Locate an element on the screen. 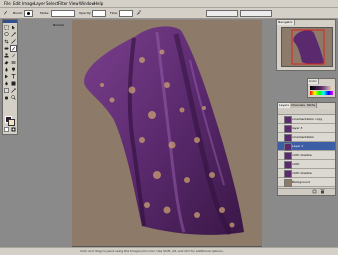 The height and width of the screenshot is (255, 338). crop-tool-icon is located at coordinates (6, 41).